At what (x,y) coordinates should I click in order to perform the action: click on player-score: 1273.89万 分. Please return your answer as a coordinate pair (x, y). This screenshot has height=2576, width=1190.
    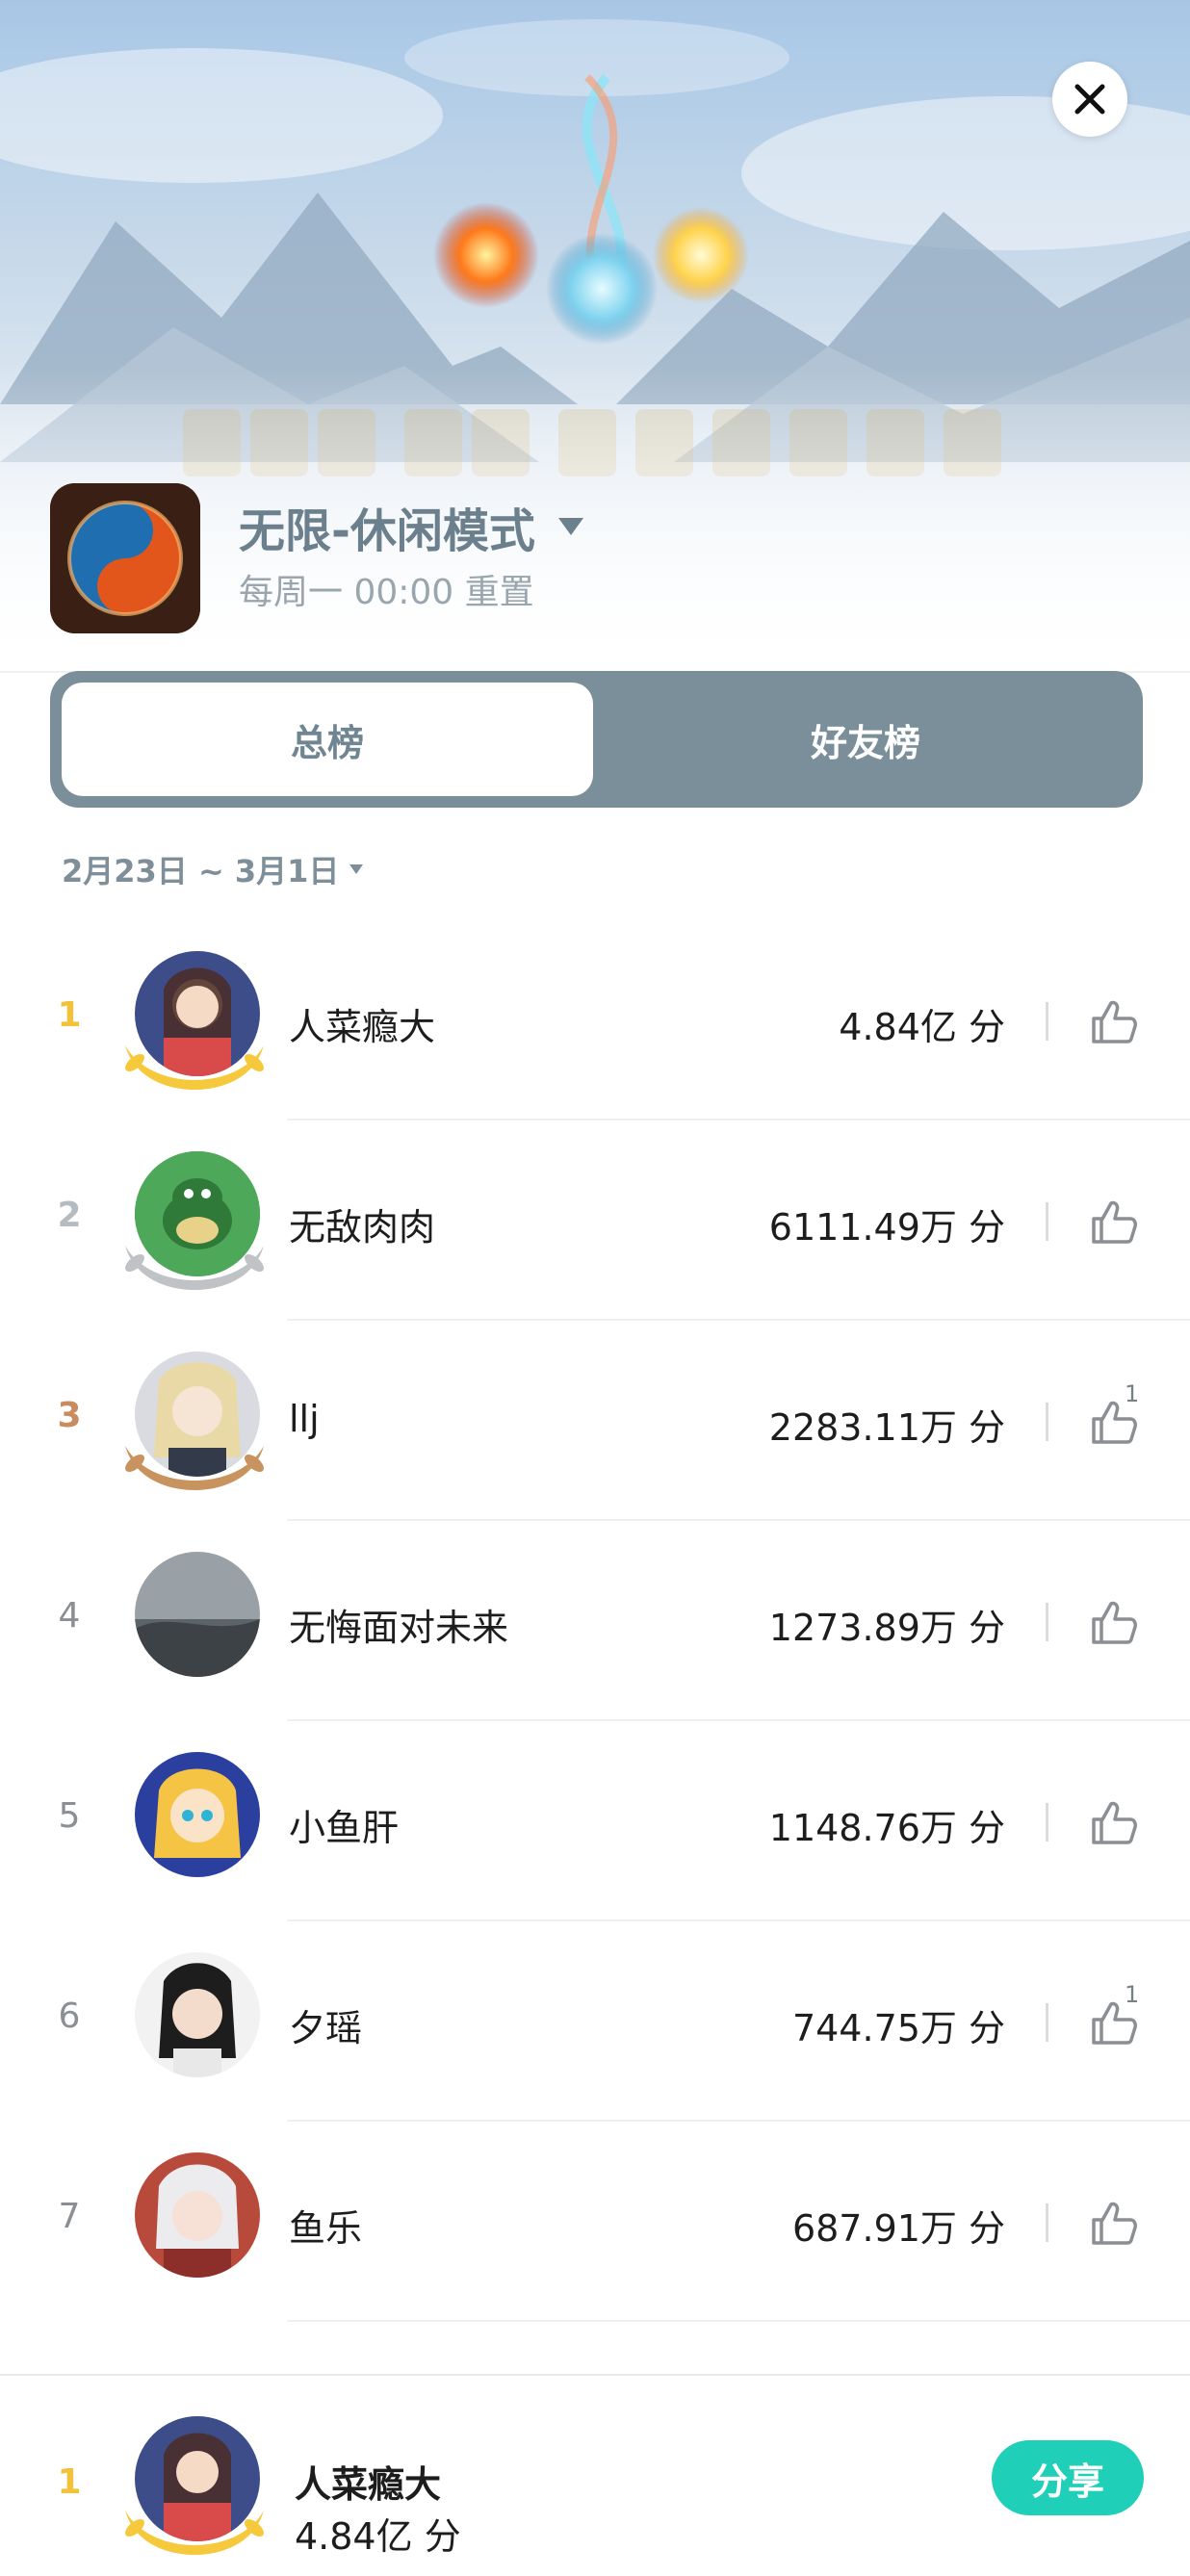
    Looking at the image, I should click on (887, 1628).